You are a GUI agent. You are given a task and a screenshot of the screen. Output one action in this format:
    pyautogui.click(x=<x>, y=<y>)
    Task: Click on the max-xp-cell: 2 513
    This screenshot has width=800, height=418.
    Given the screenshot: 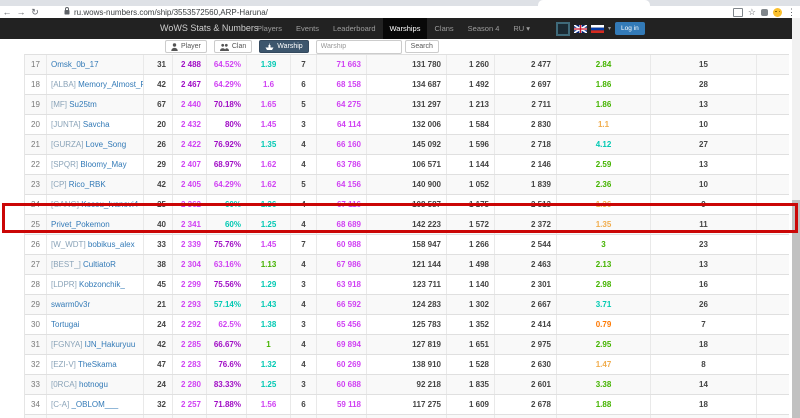 What is the action you would take?
    pyautogui.click(x=526, y=204)
    